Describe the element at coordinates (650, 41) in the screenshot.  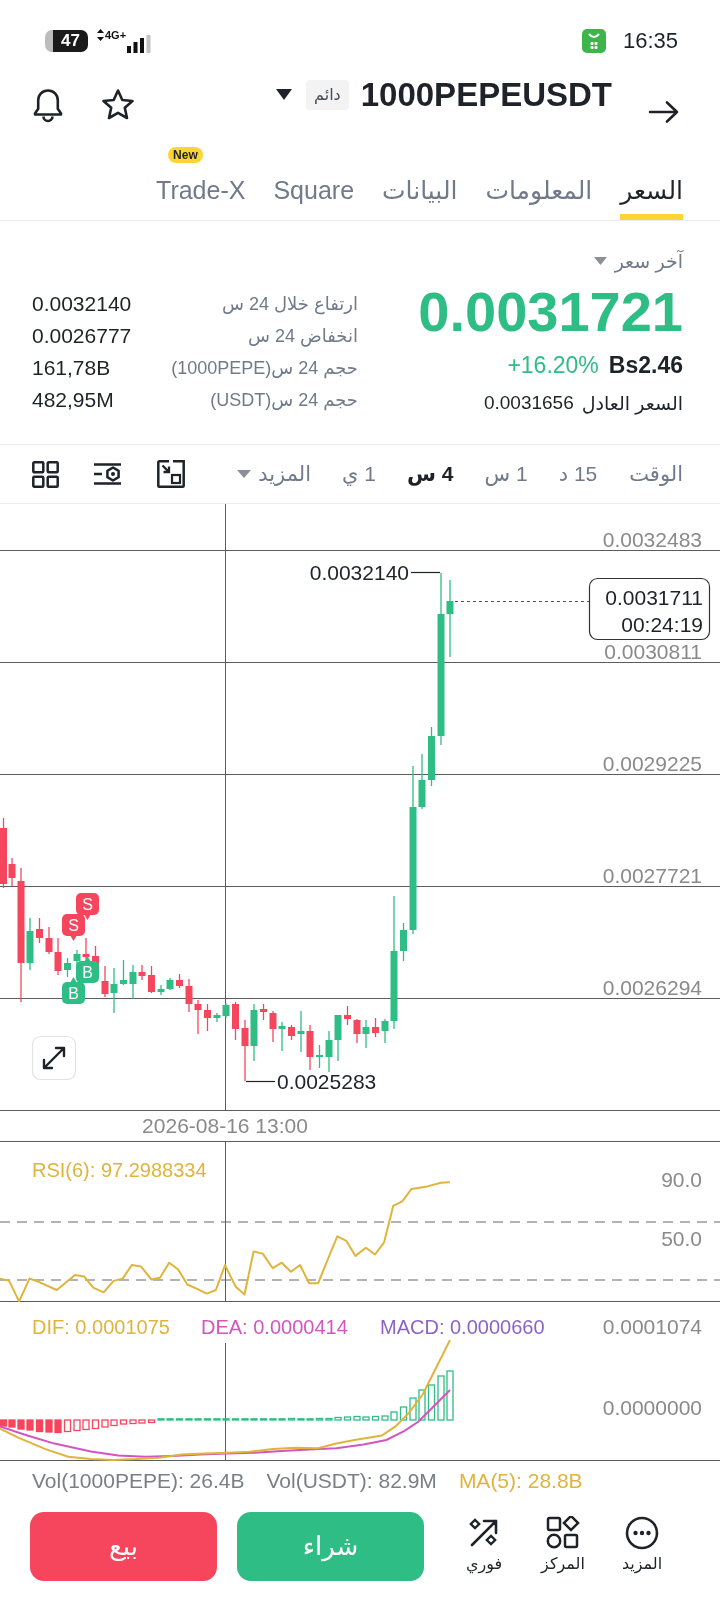
I see `clock: 16:35` at that location.